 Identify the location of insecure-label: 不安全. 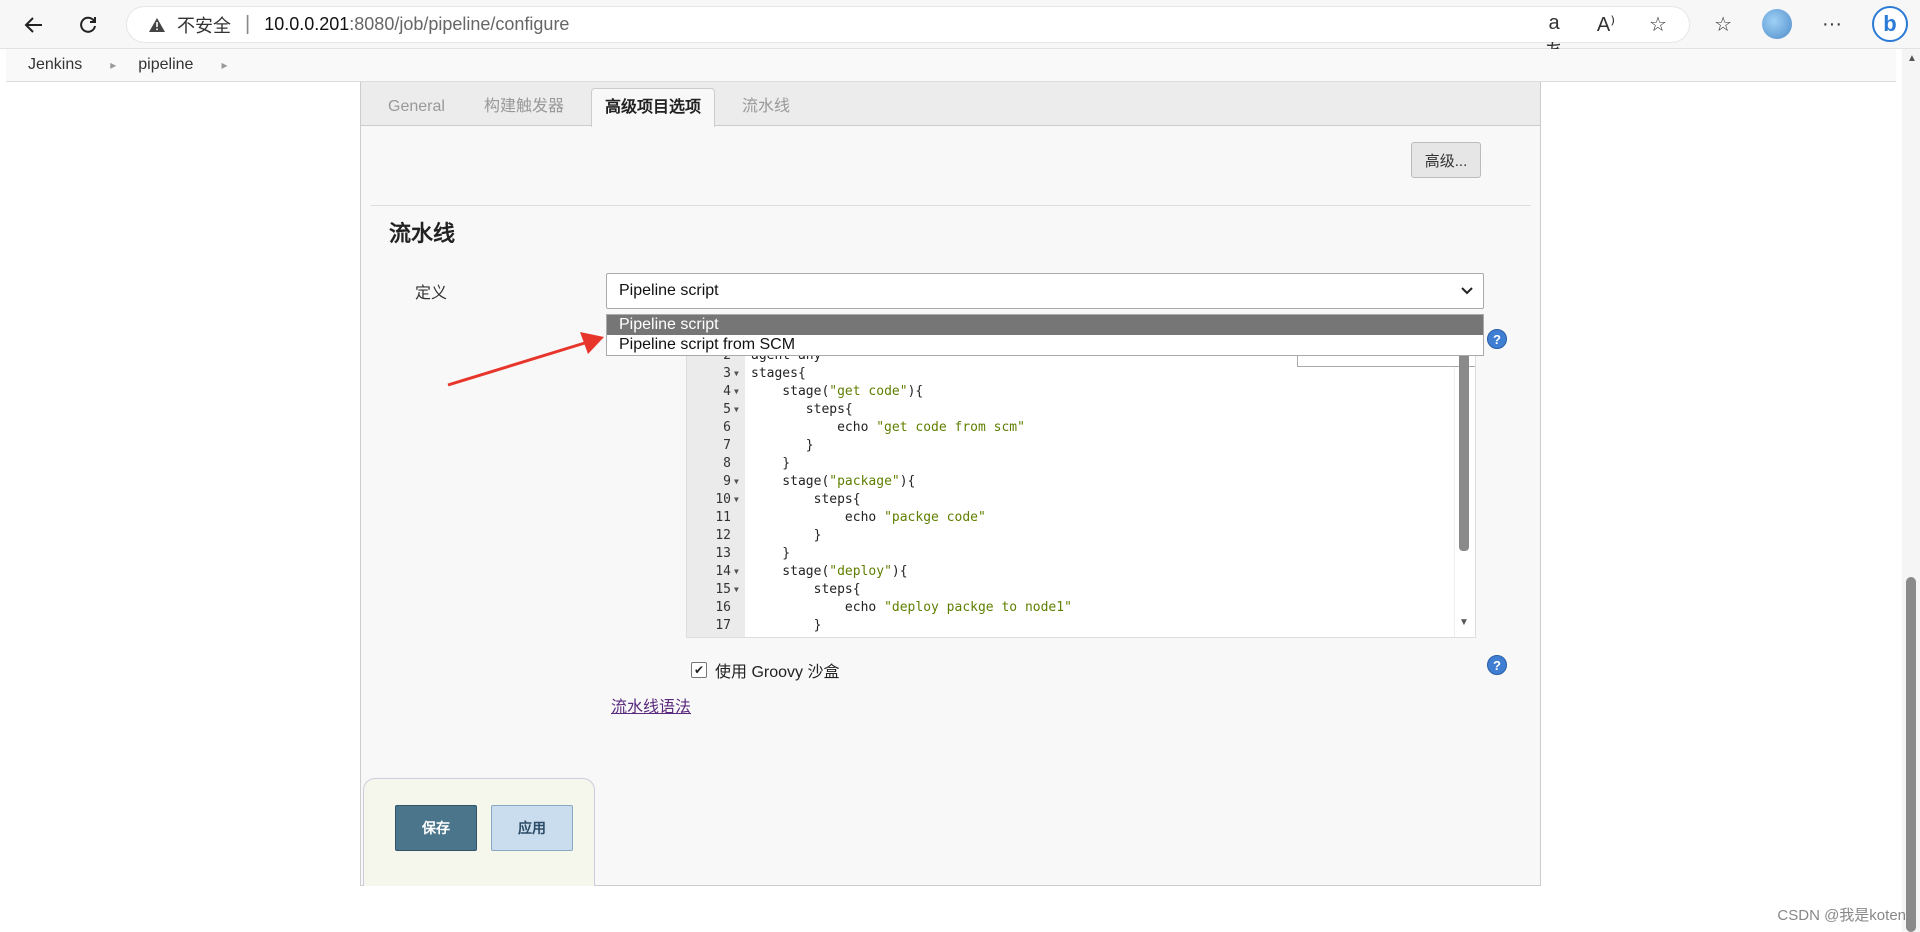
(204, 25).